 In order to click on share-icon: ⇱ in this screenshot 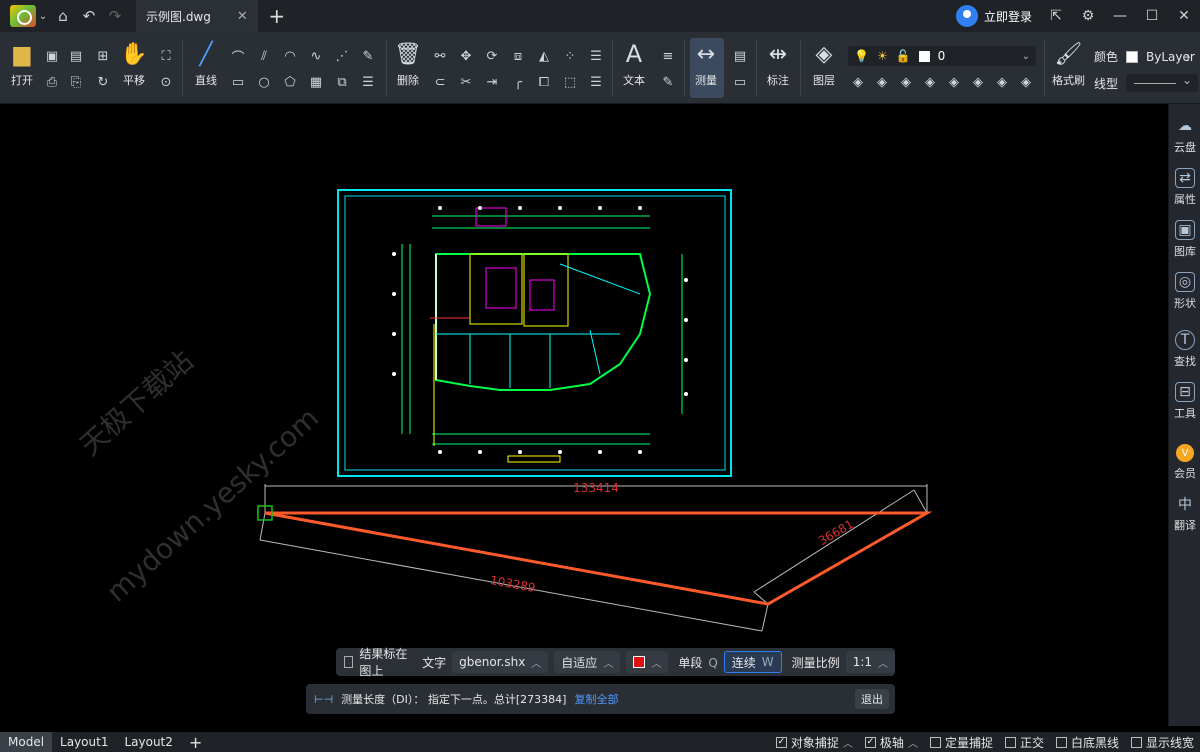, I will do `click(1056, 16)`.